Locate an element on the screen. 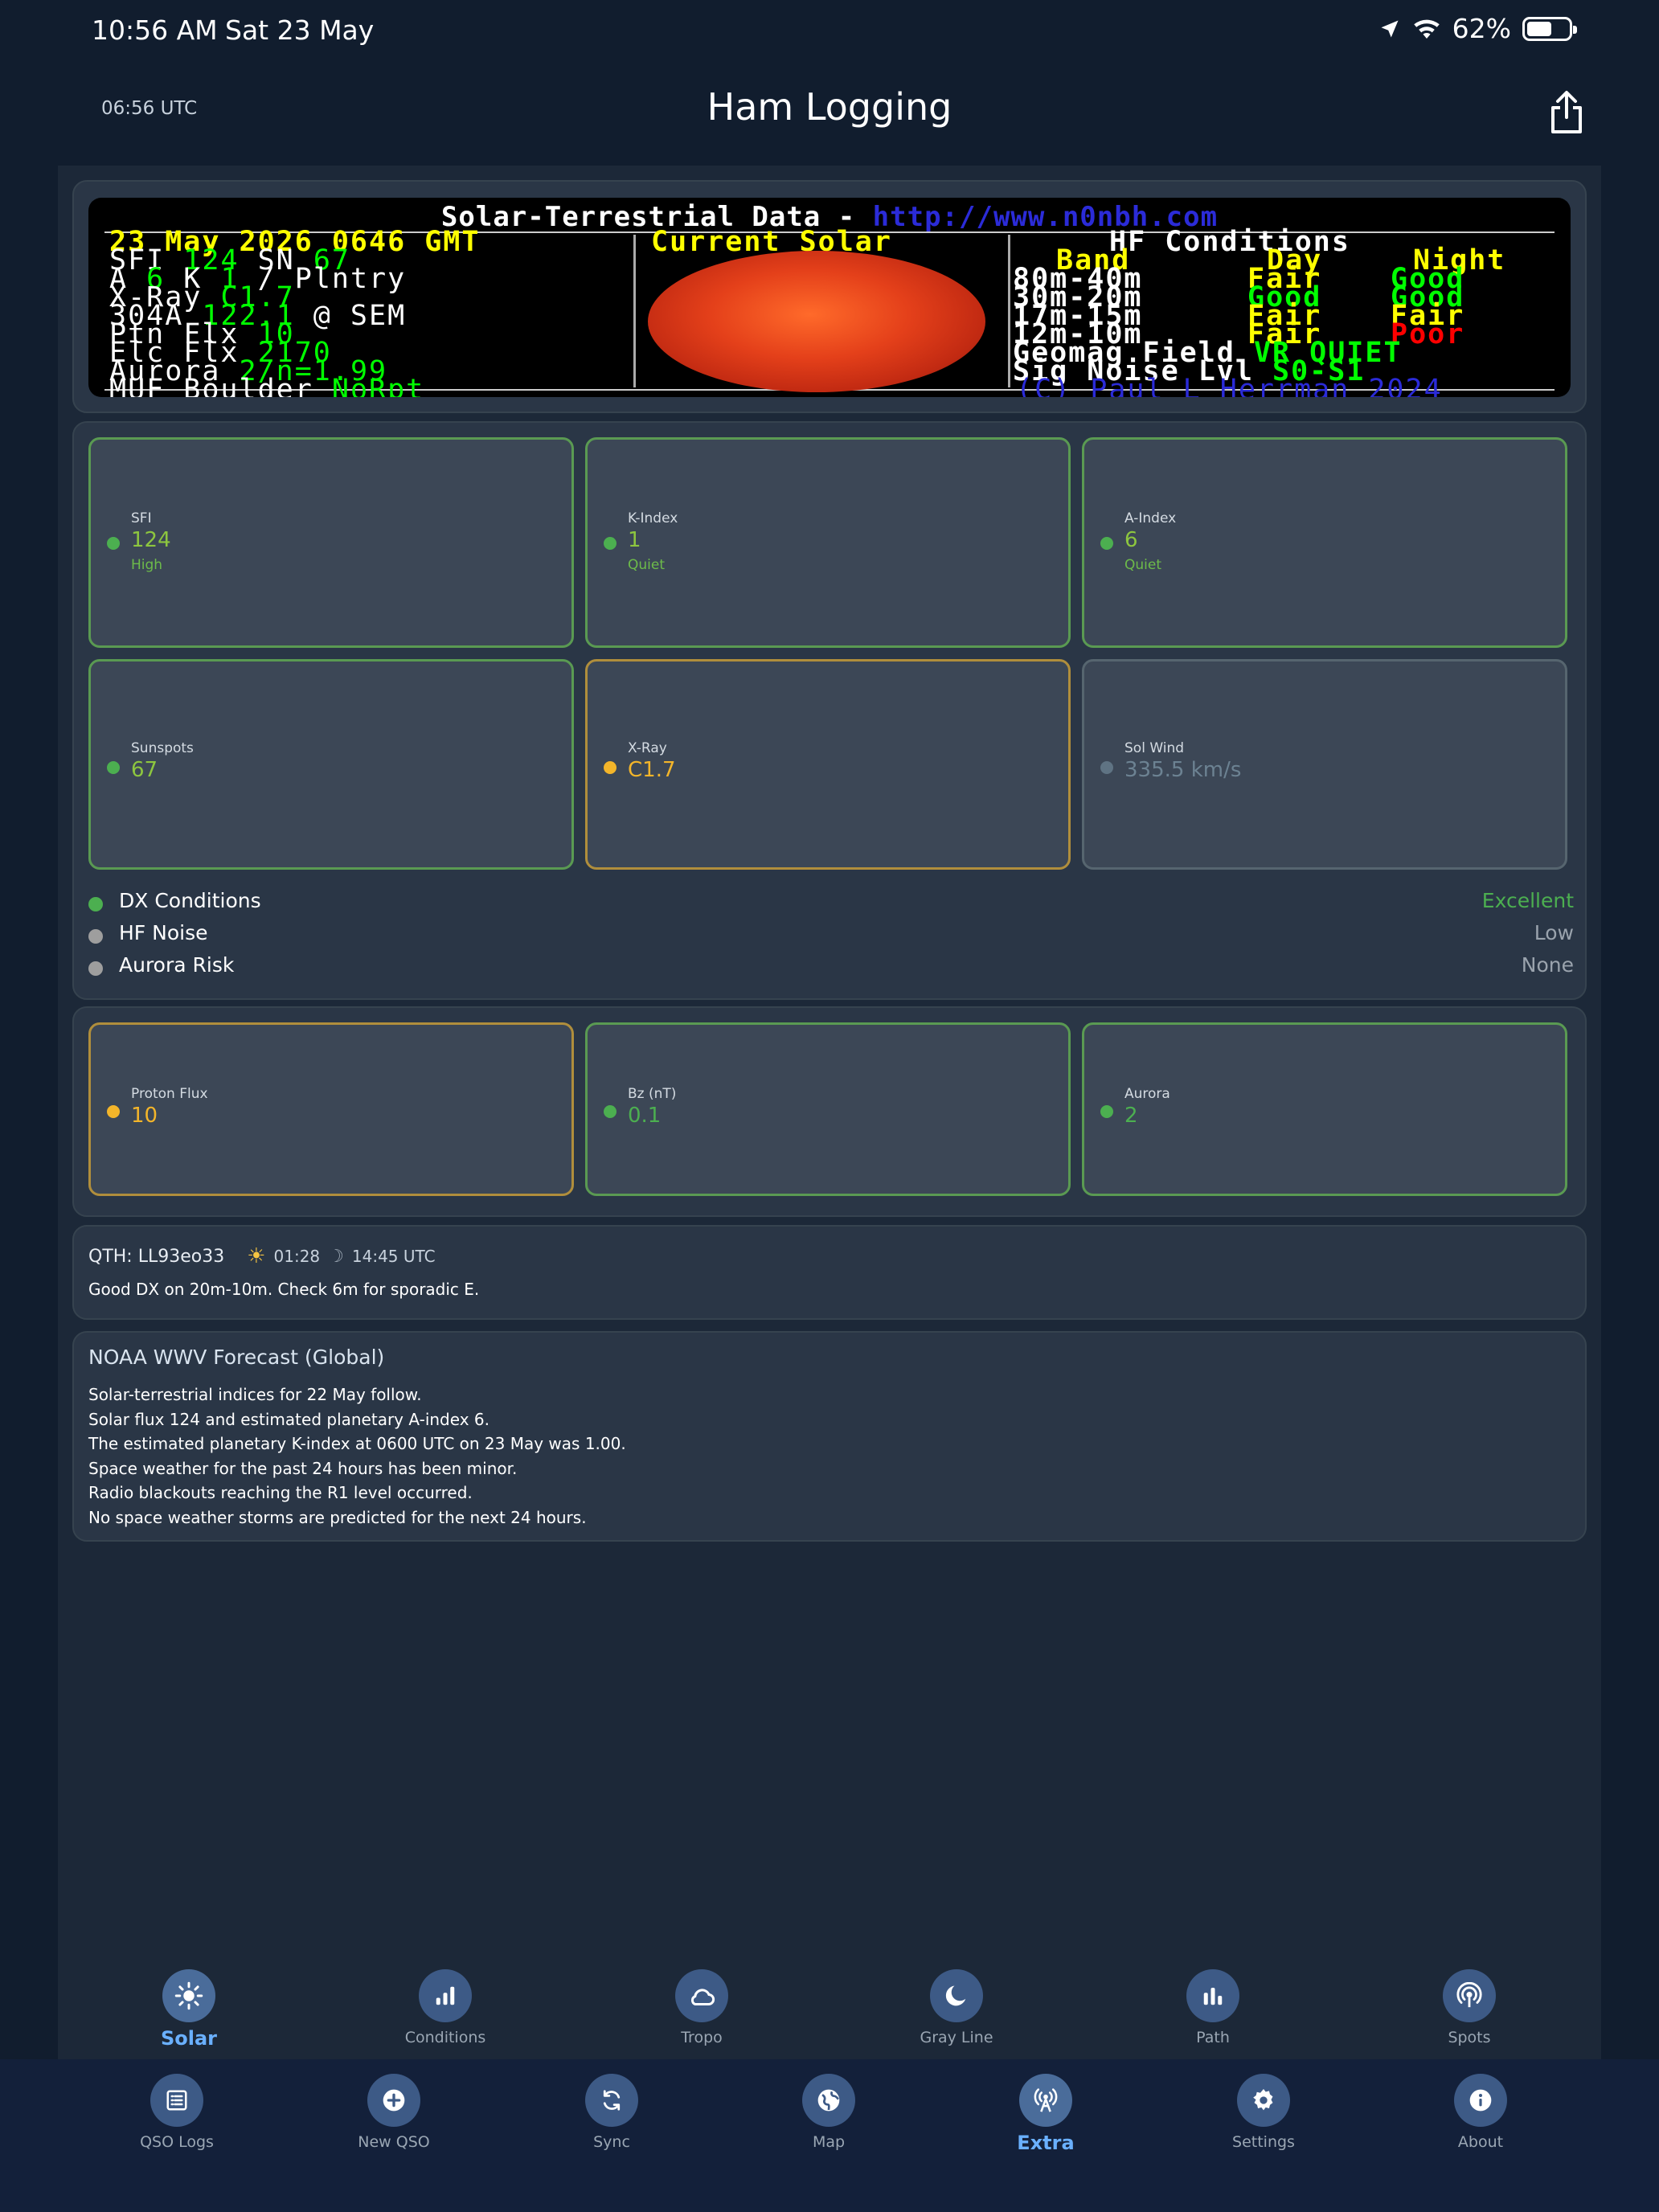  subtab-spots: Spots is located at coordinates (1469, 2007).